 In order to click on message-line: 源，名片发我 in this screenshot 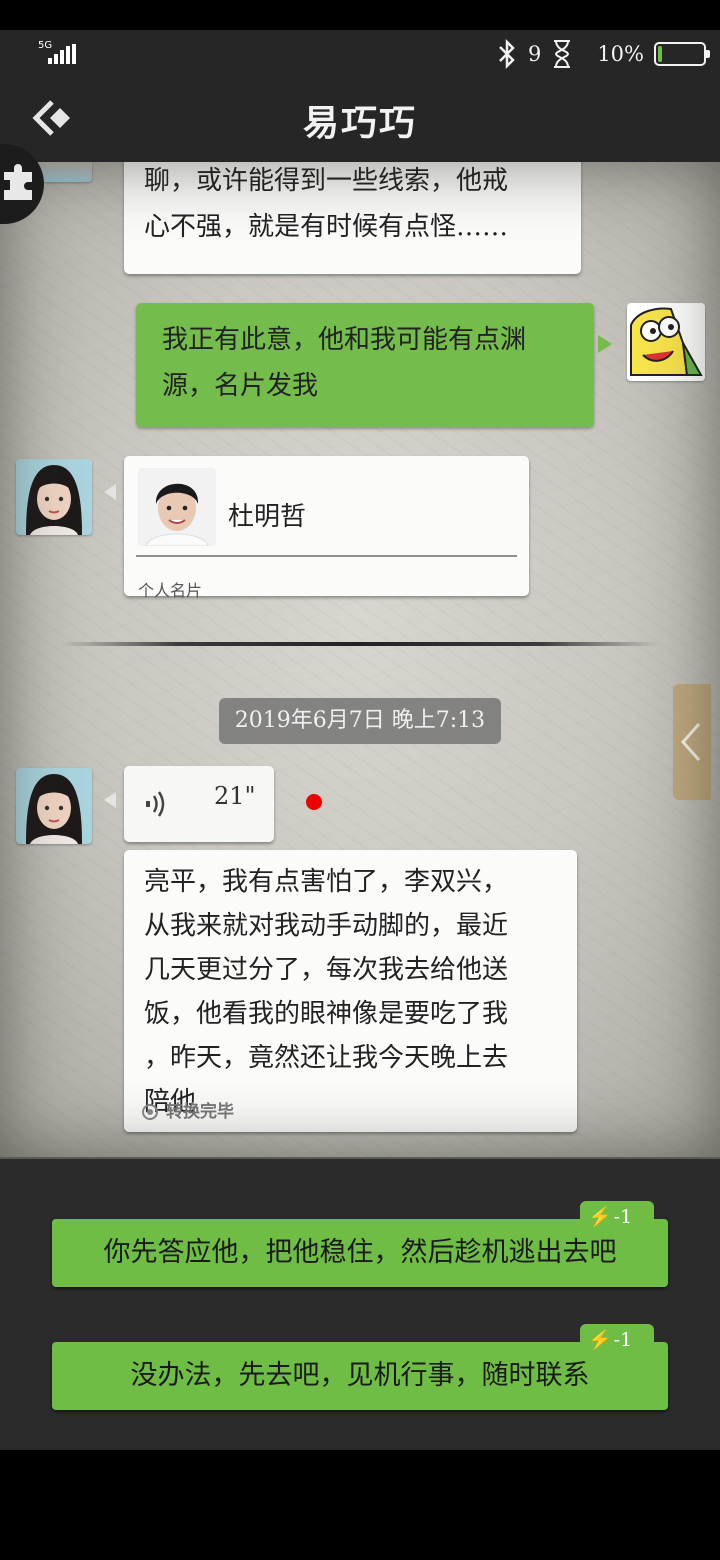, I will do `click(240, 386)`.